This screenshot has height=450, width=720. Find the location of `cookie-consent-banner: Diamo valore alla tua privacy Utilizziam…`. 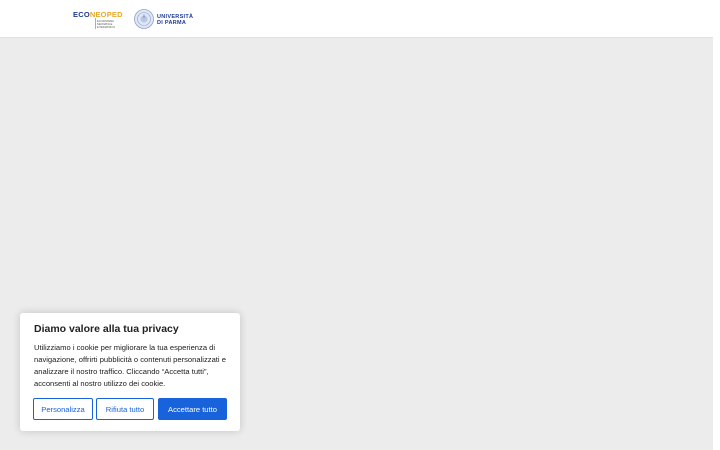

cookie-consent-banner: Diamo valore alla tua privacy Utilizziam… is located at coordinates (130, 372).